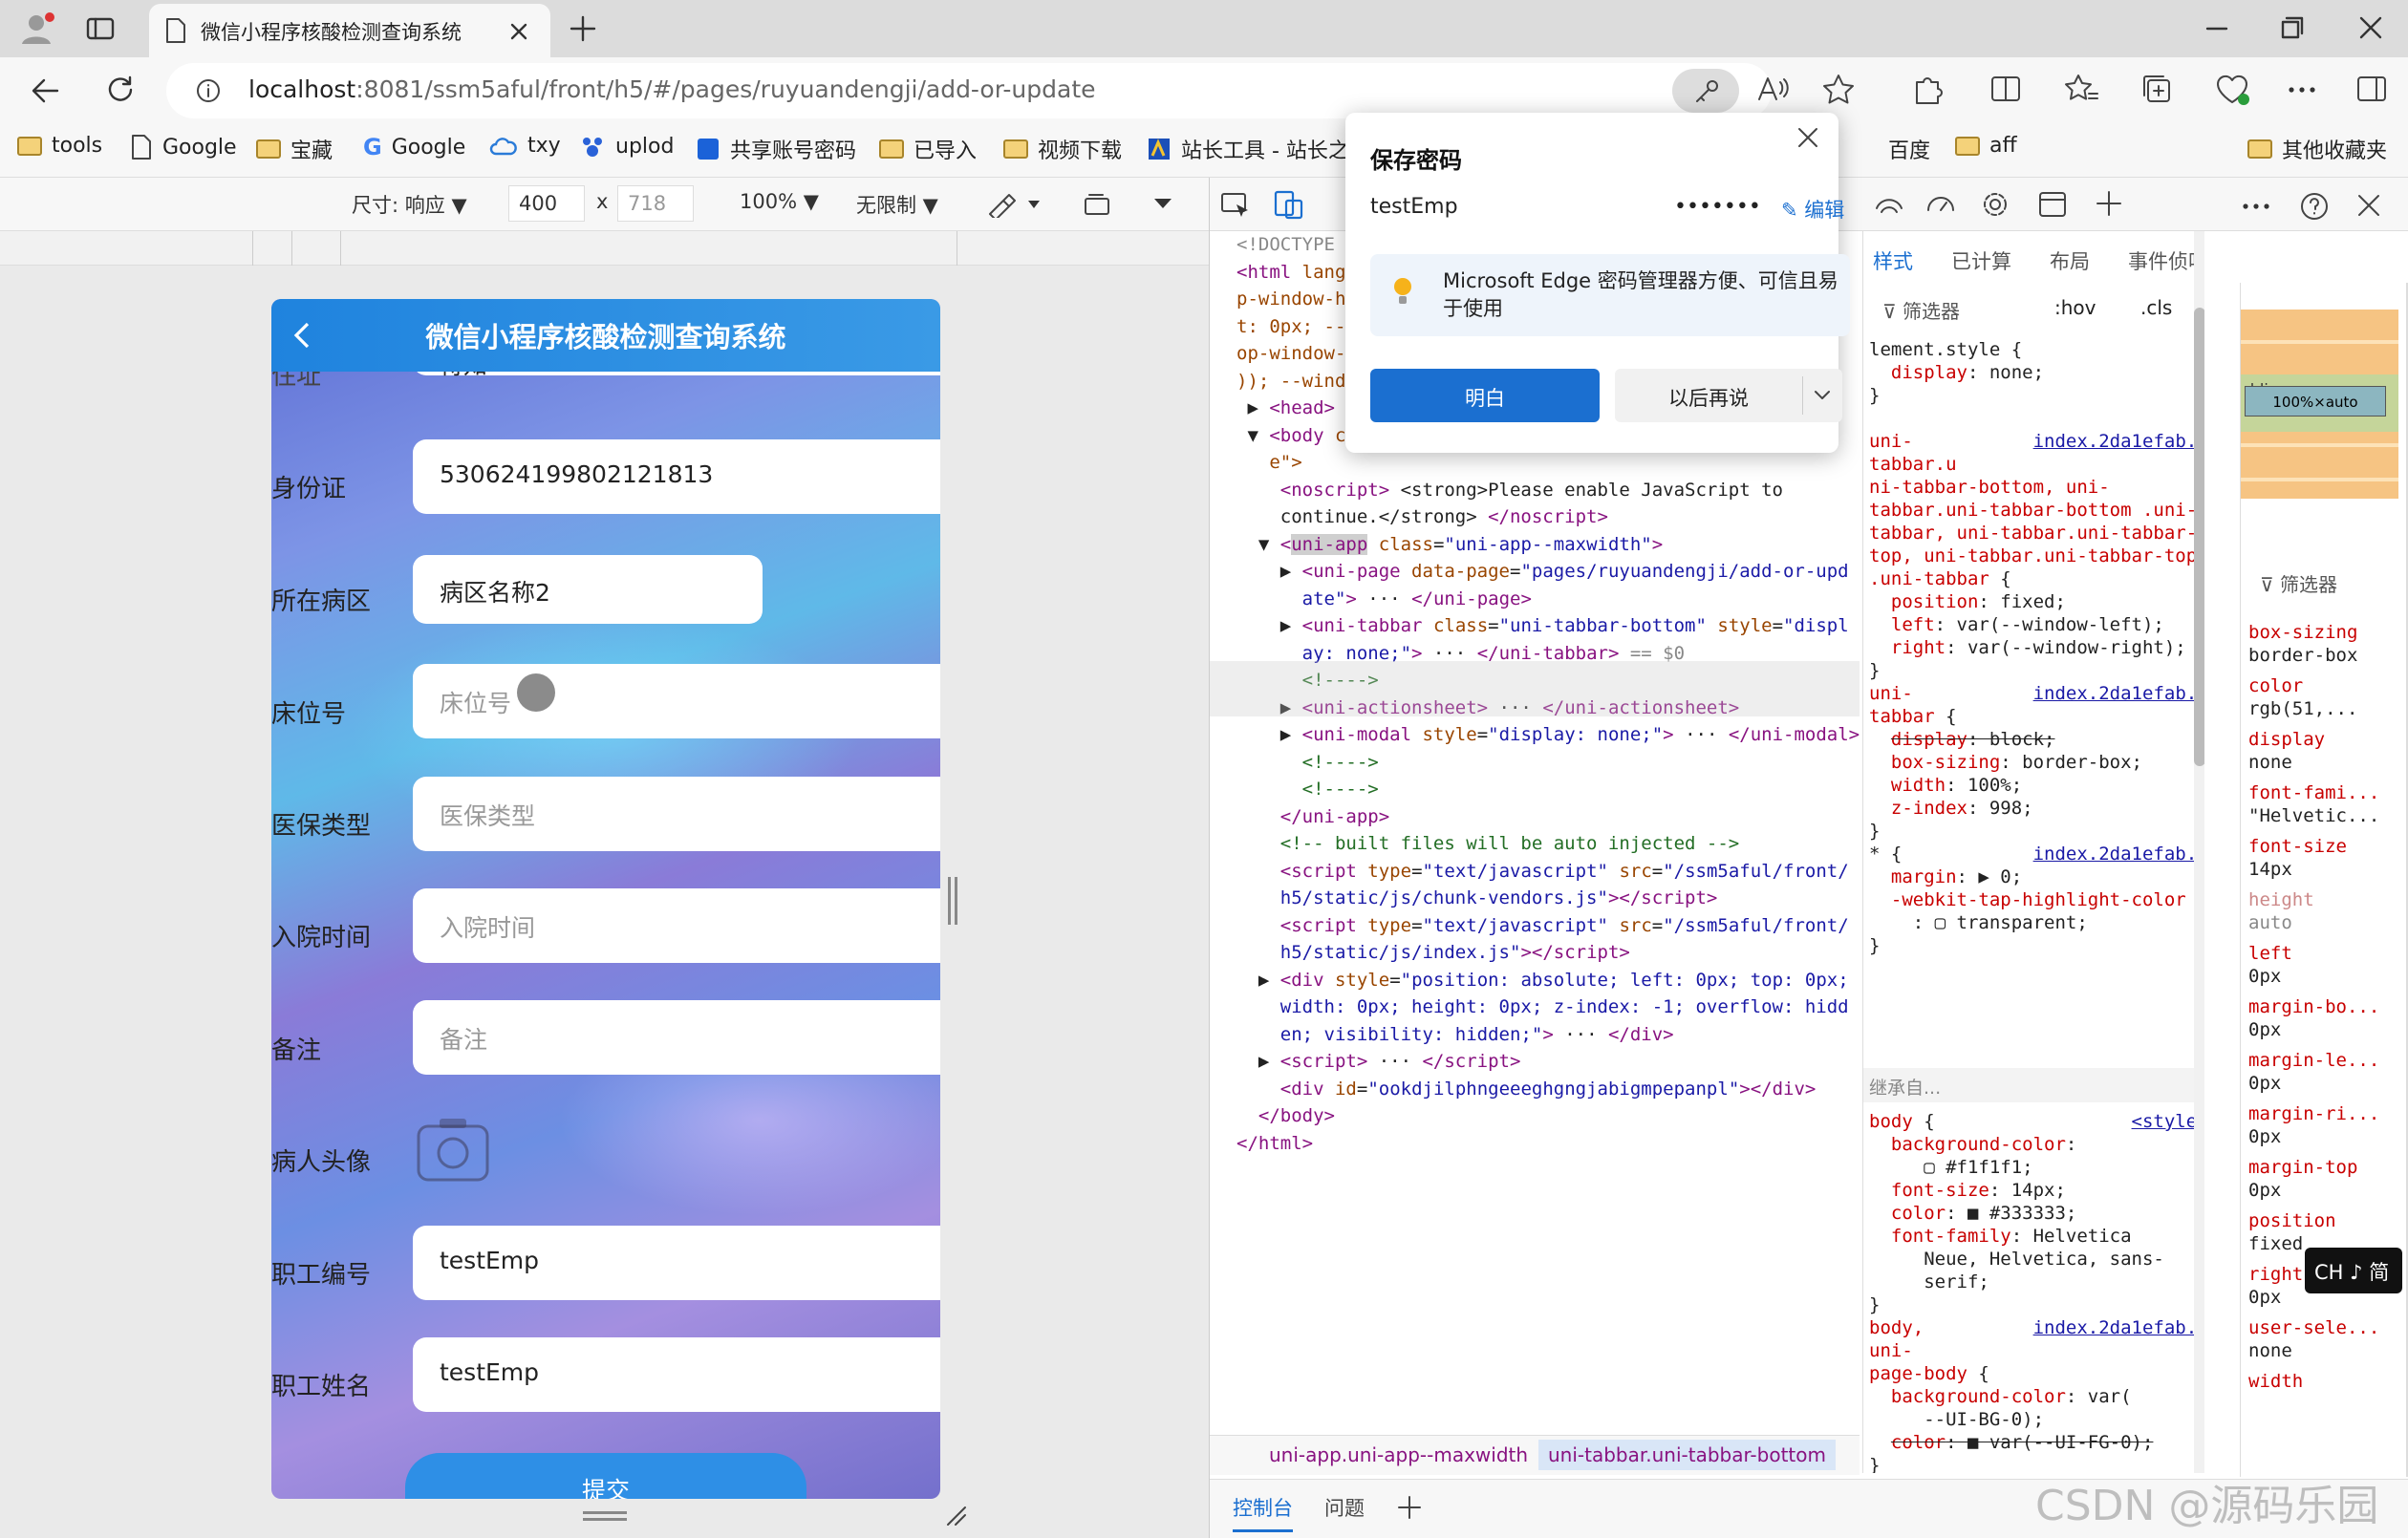  Describe the element at coordinates (2053, 204) in the screenshot. I see `application-icon` at that location.